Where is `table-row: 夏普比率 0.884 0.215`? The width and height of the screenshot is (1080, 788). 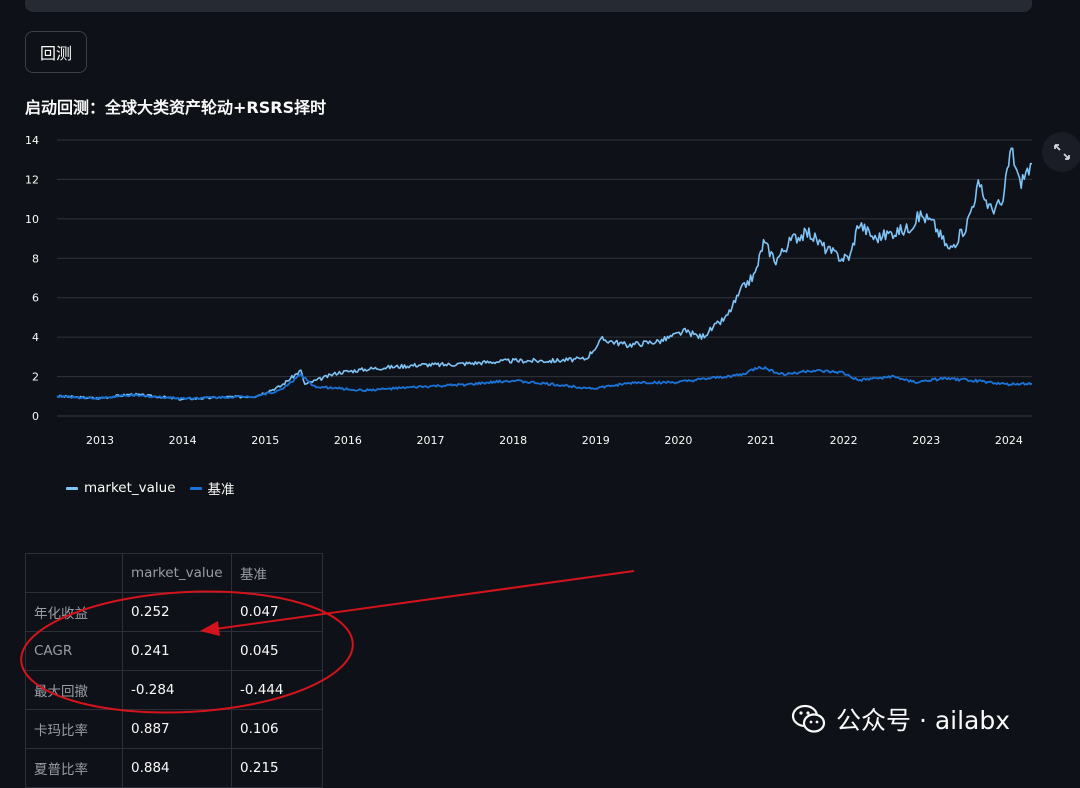
table-row: 夏普比率 0.884 0.215 is located at coordinates (174, 768).